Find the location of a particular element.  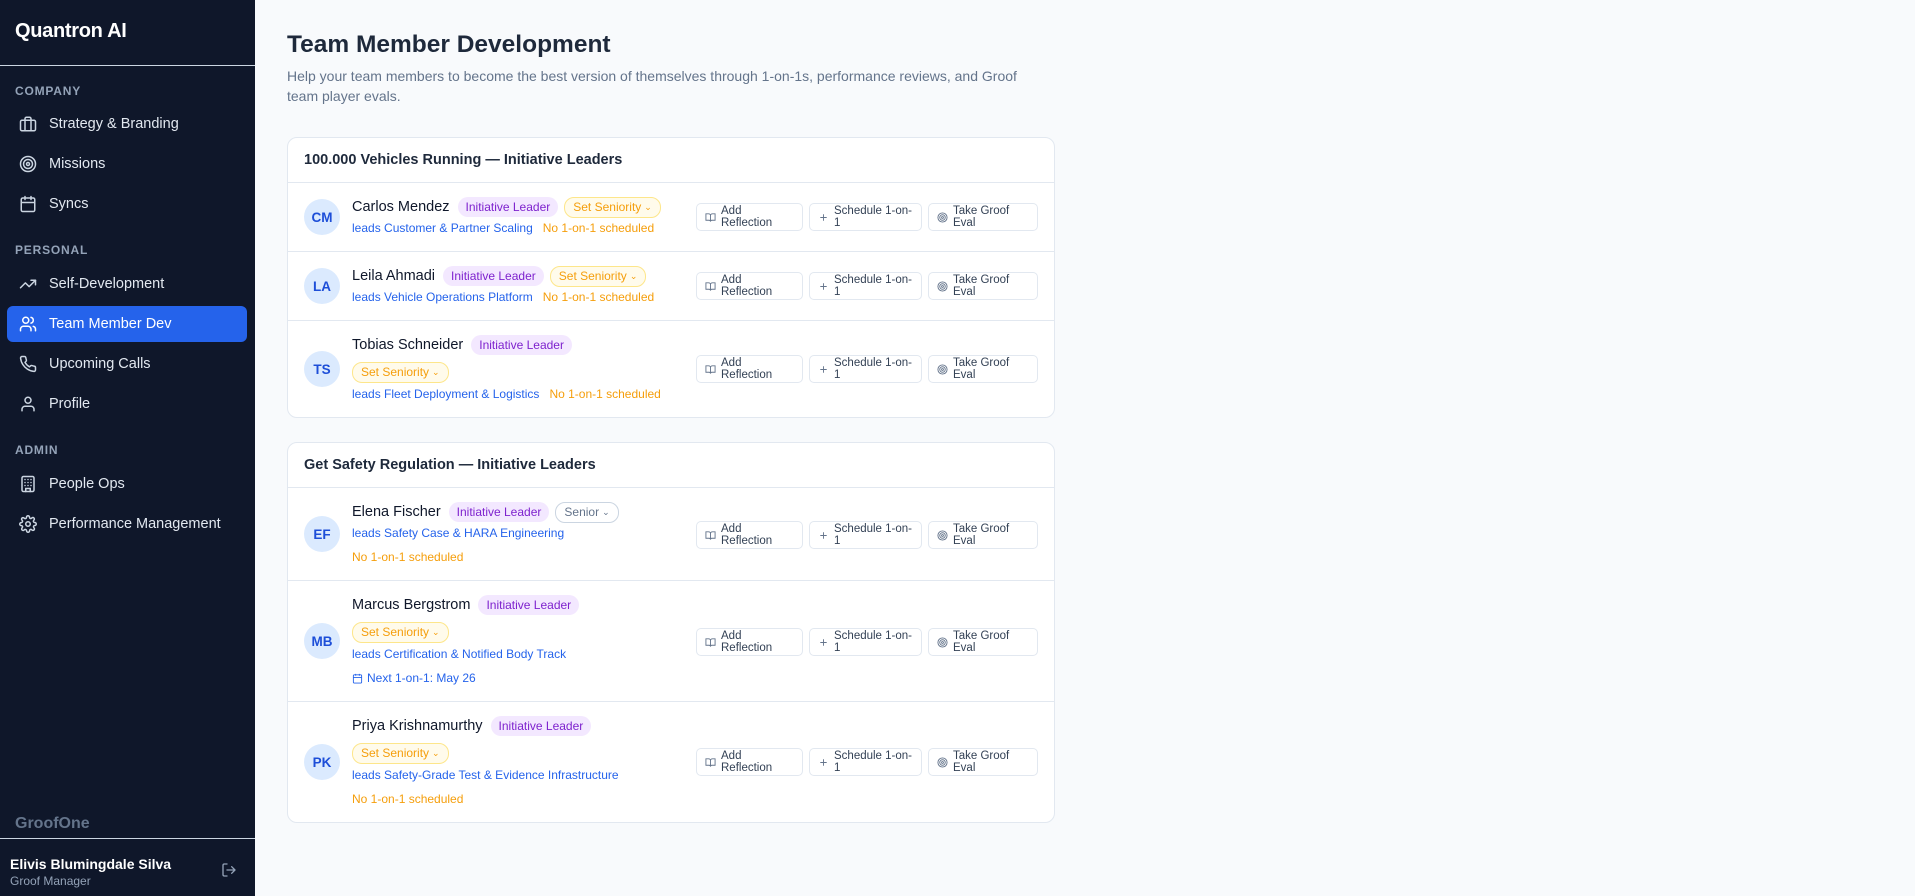

sidebar-item-label: People Ops is located at coordinates (87, 484).